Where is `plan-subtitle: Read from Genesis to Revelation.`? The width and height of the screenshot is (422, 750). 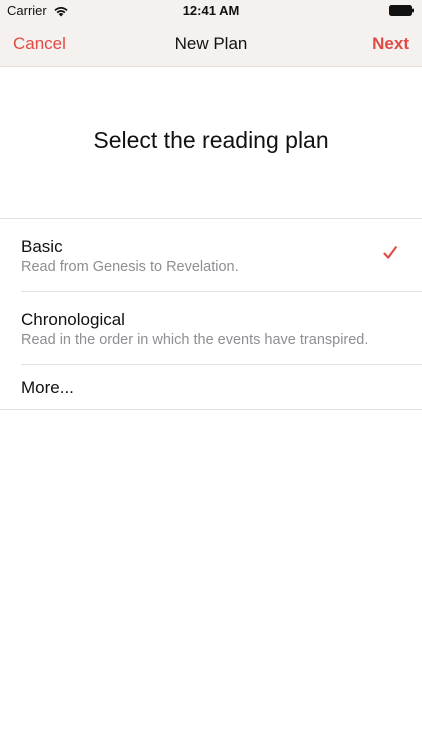 plan-subtitle: Read from Genesis to Revelation. is located at coordinates (130, 267).